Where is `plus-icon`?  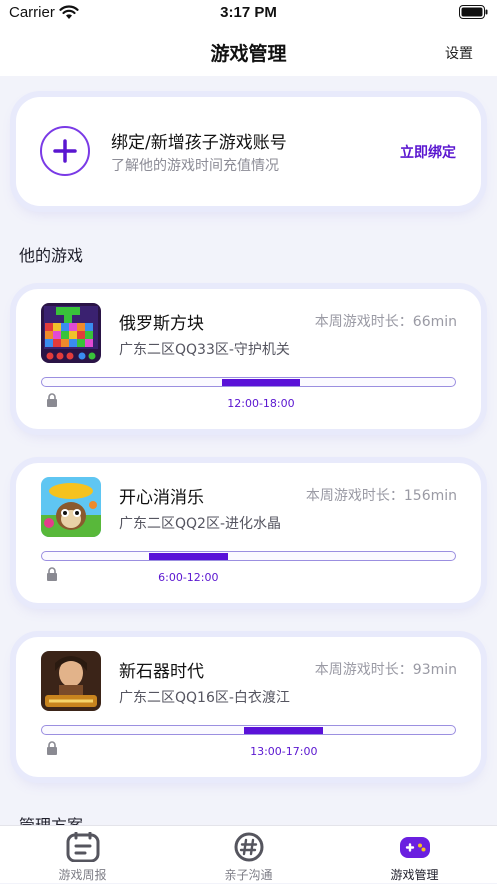 plus-icon is located at coordinates (65, 151).